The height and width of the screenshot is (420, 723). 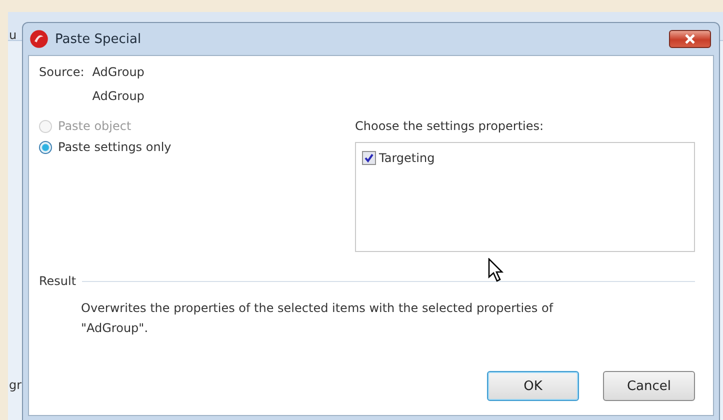 I want to click on checkbox-label: Targeting, so click(x=407, y=158).